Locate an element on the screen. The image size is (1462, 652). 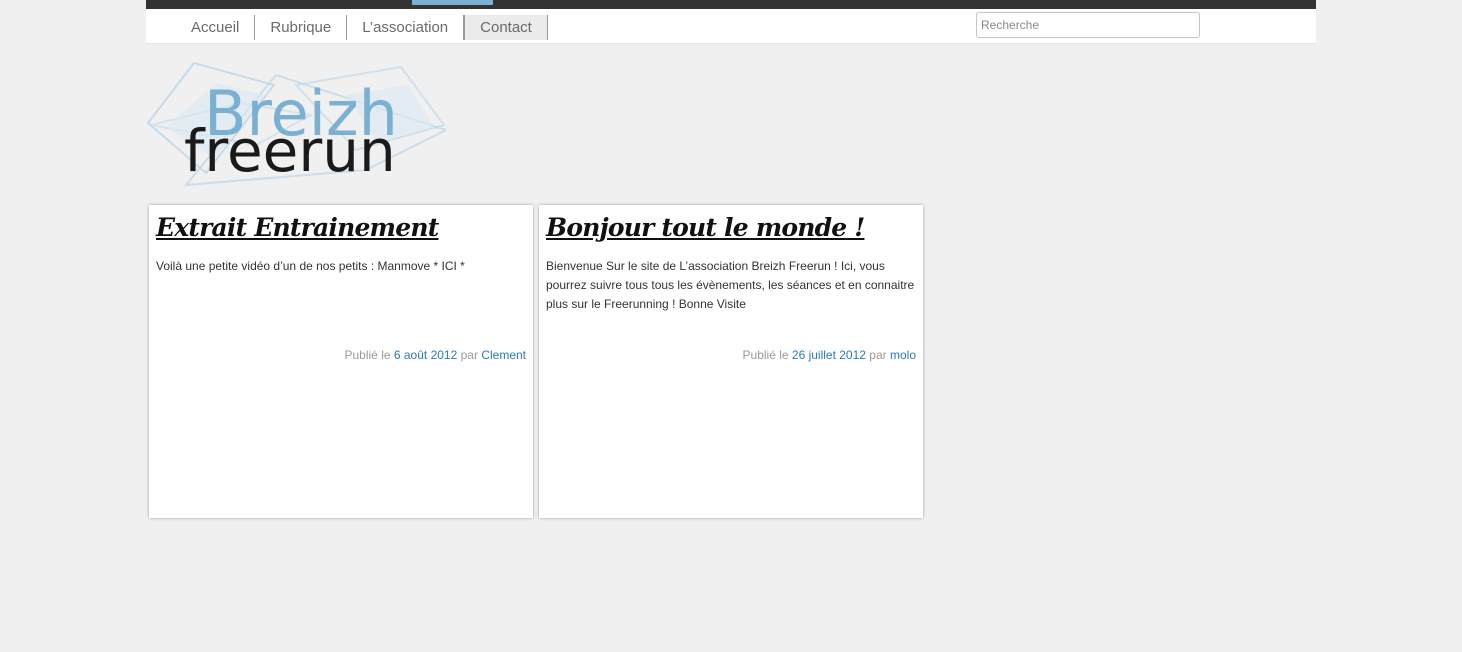
top-bar is located at coordinates (731, 4).